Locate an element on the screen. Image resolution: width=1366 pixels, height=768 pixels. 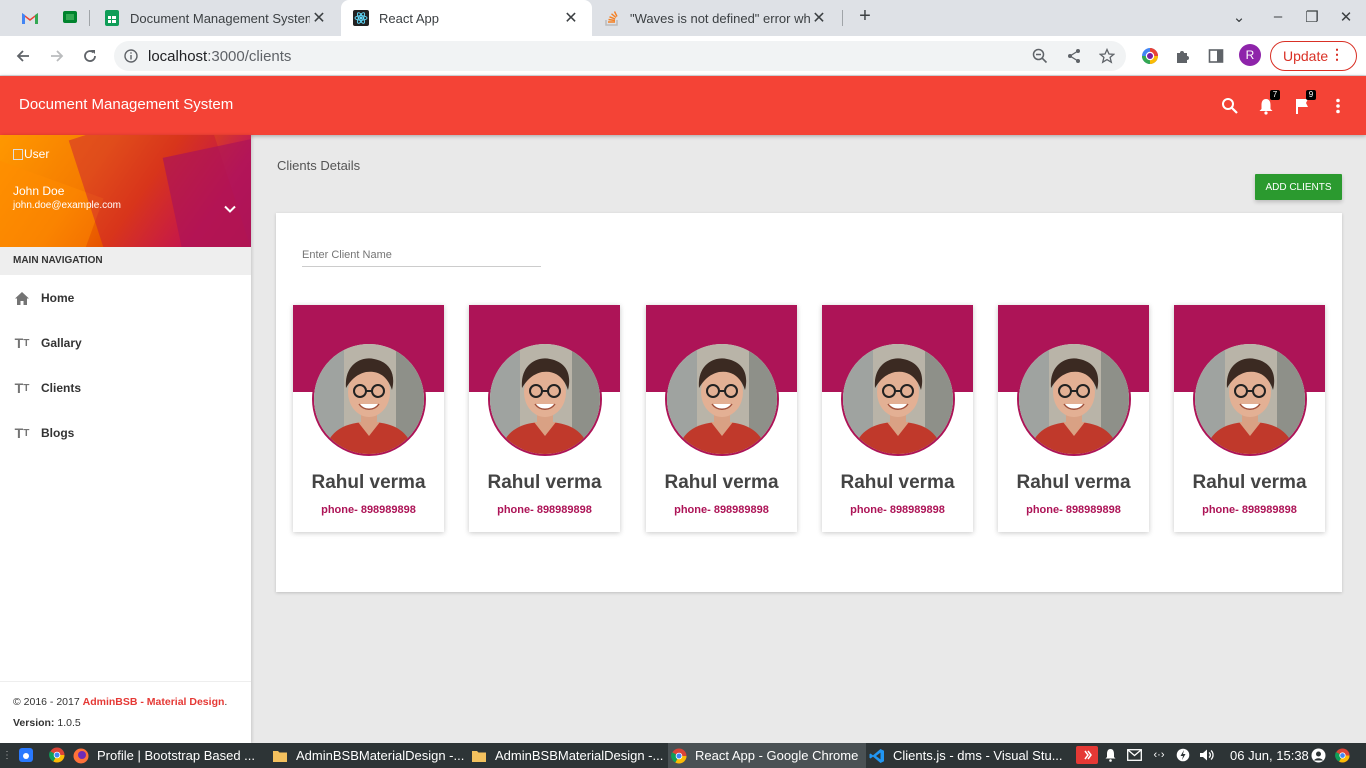
user-tray-icon is located at coordinates (1318, 755).